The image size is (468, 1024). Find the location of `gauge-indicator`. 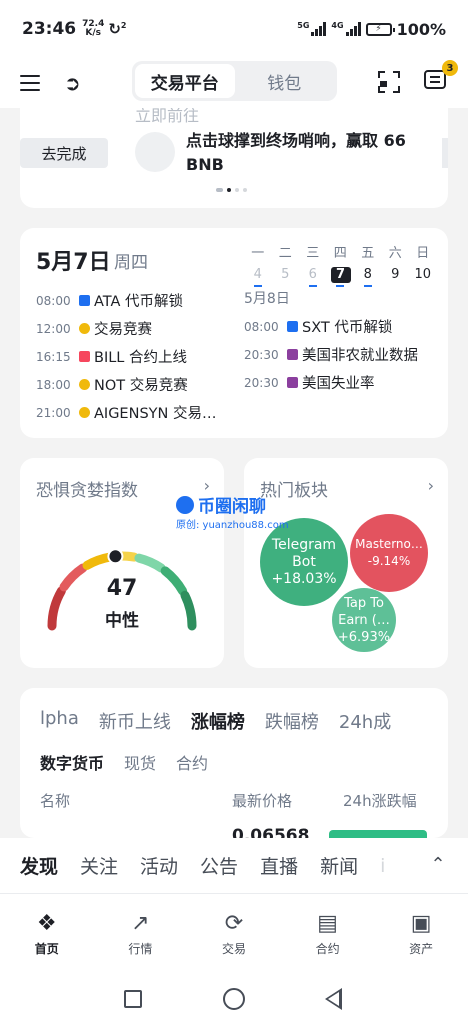

gauge-indicator is located at coordinates (115, 556).